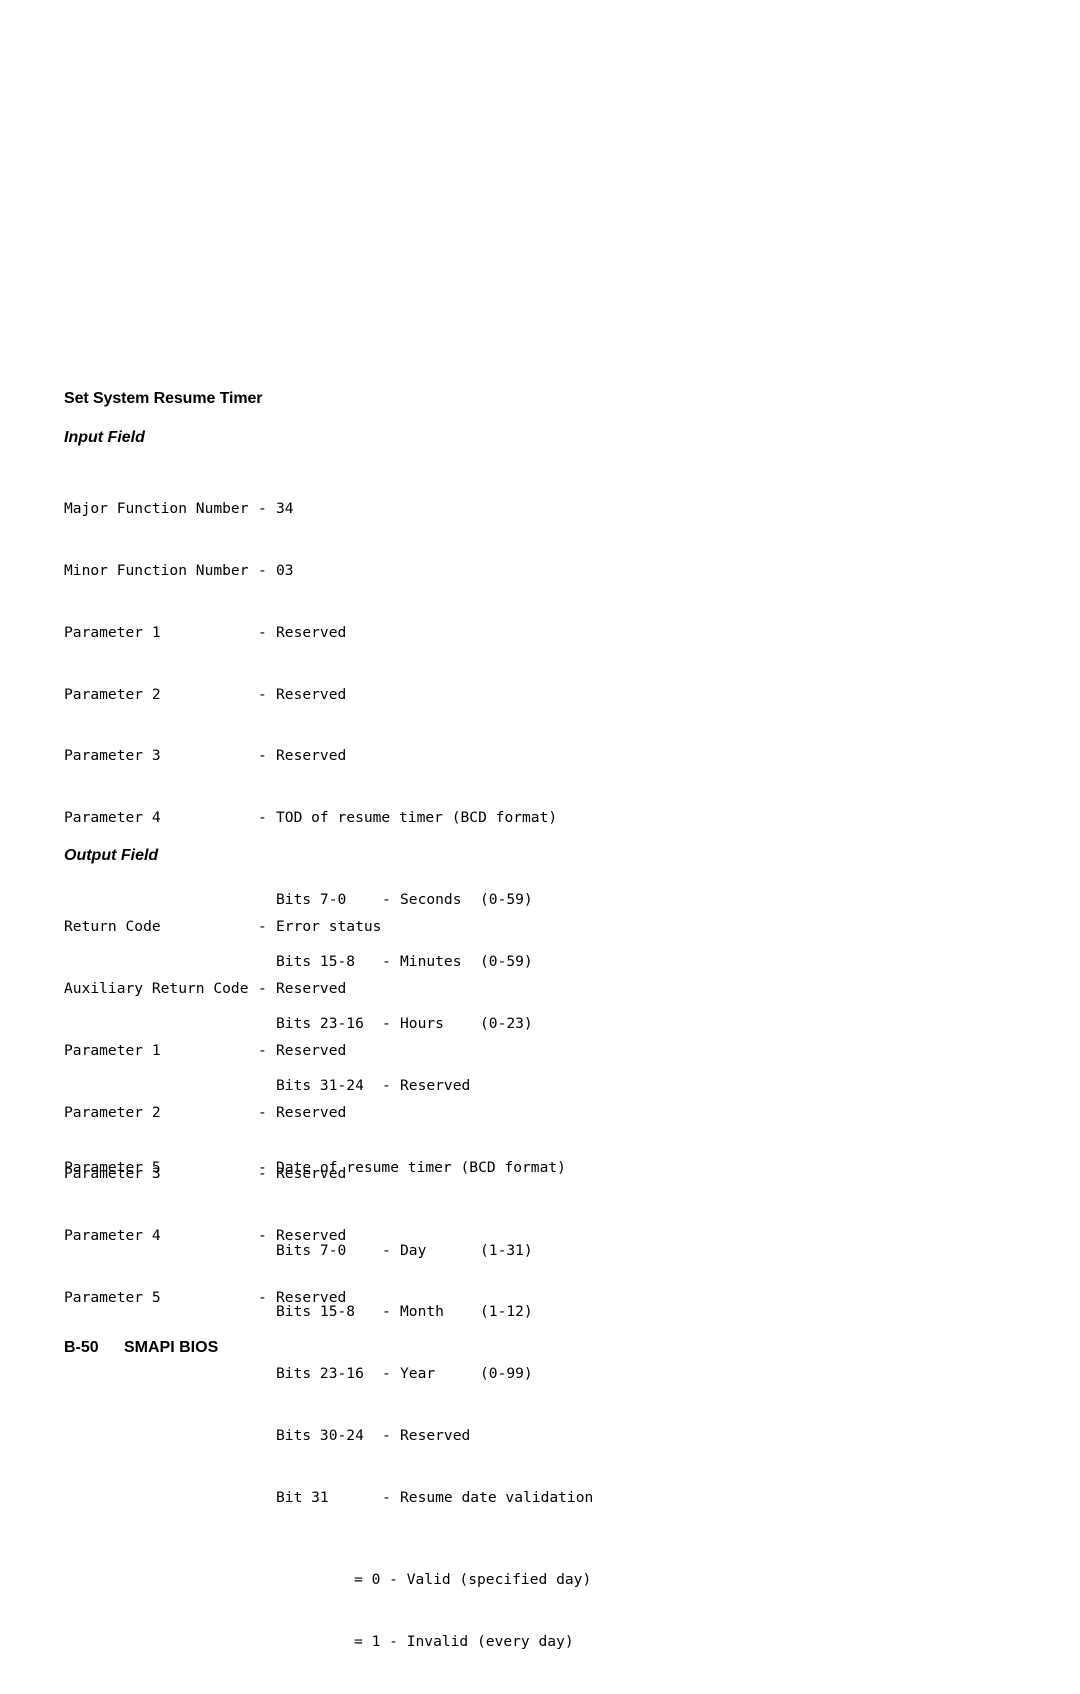 Image resolution: width=1080 pixels, height=1694 pixels. I want to click on output-row-parameter-1: Parameter 1- Reserved, so click(205, 1050).